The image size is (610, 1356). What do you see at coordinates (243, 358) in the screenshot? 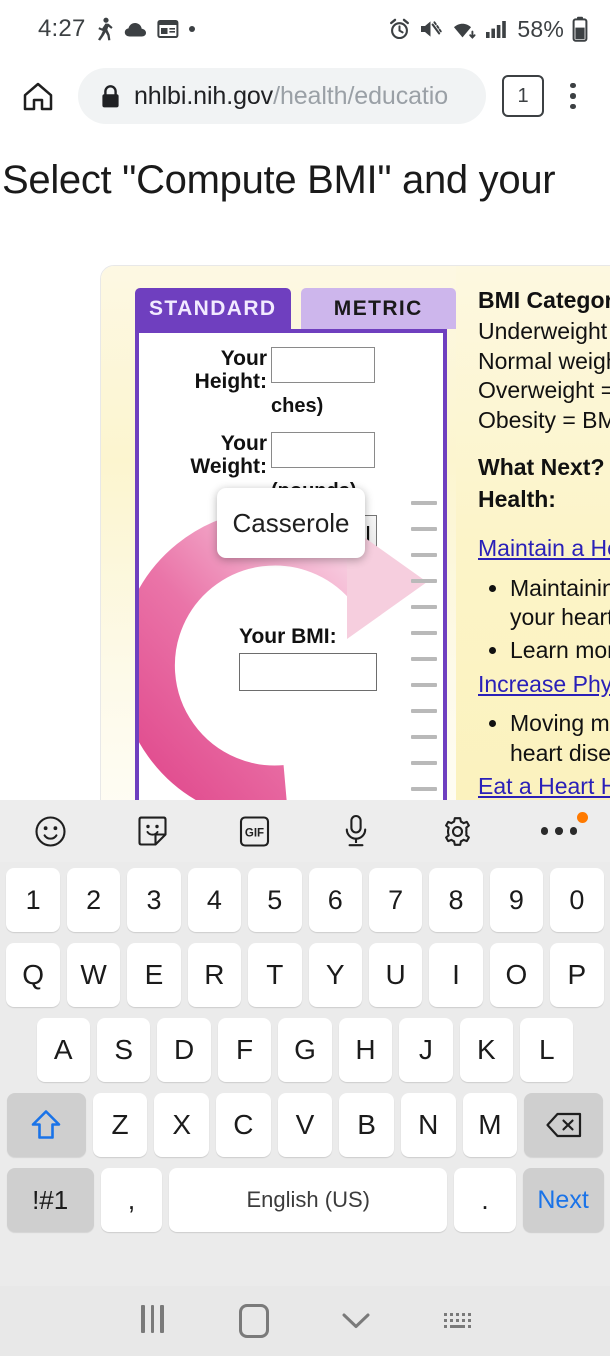
I see `height-label-line1: Your` at bounding box center [243, 358].